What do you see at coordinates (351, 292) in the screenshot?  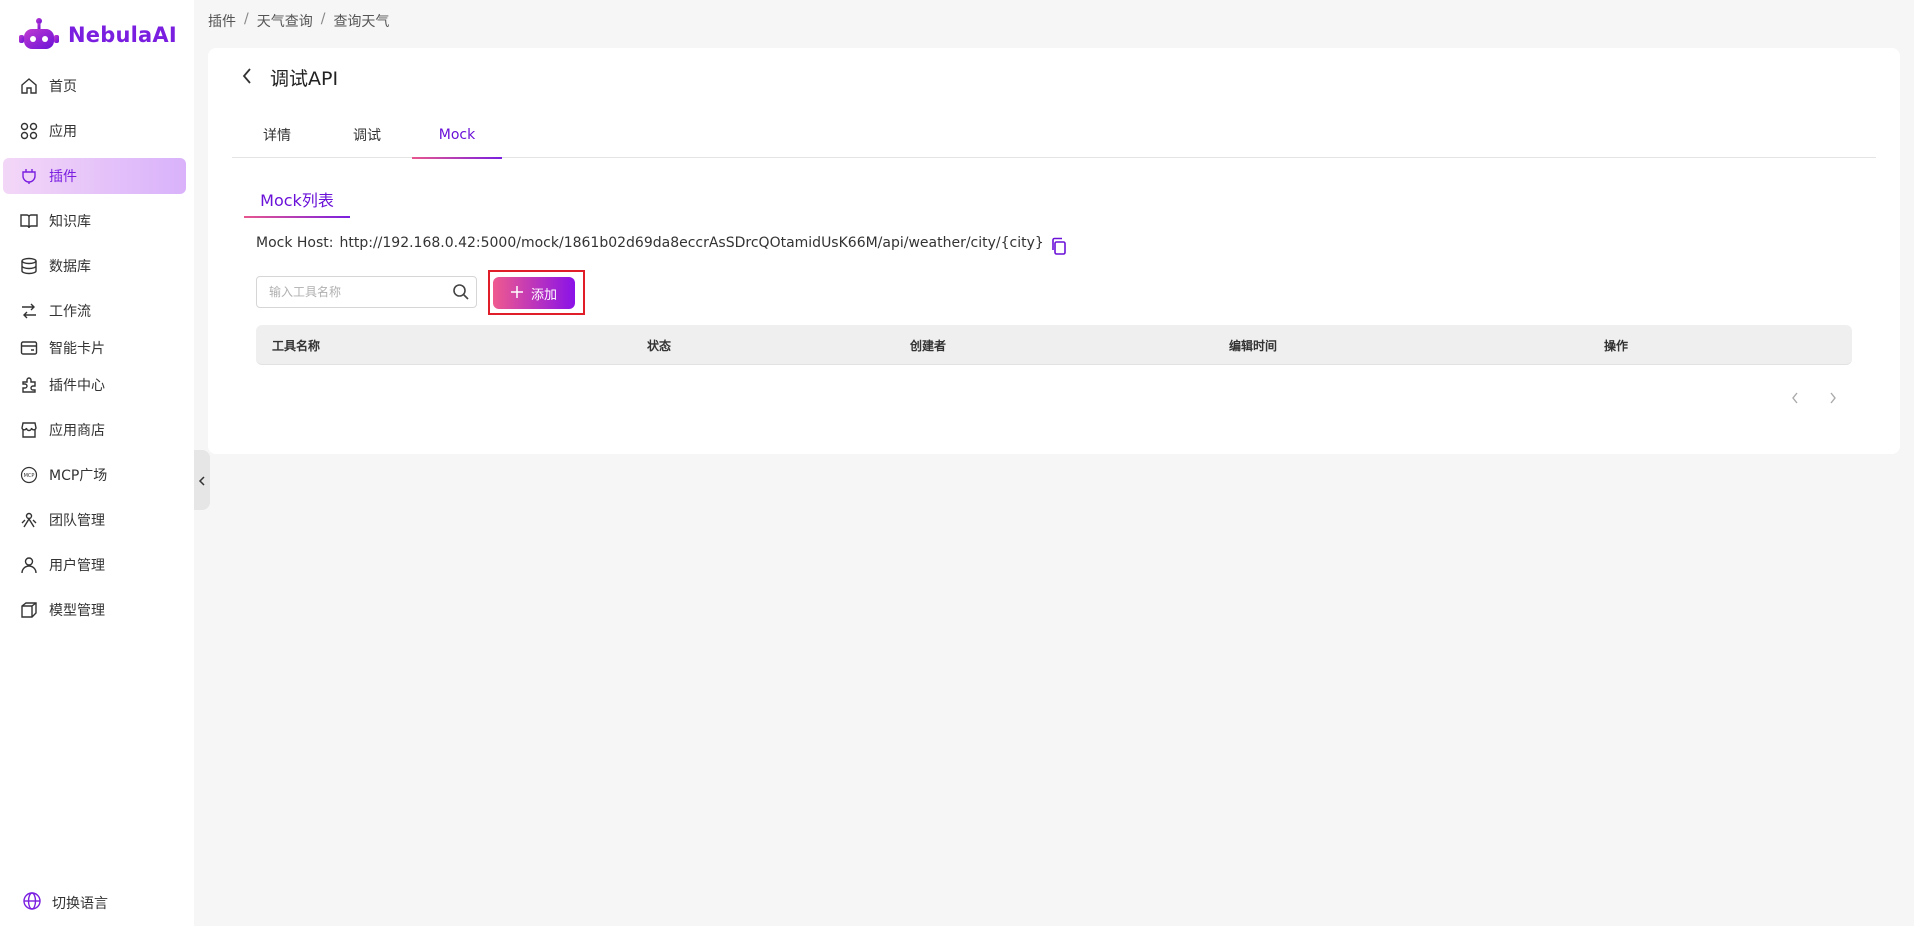 I see `tool-name-search-input` at bounding box center [351, 292].